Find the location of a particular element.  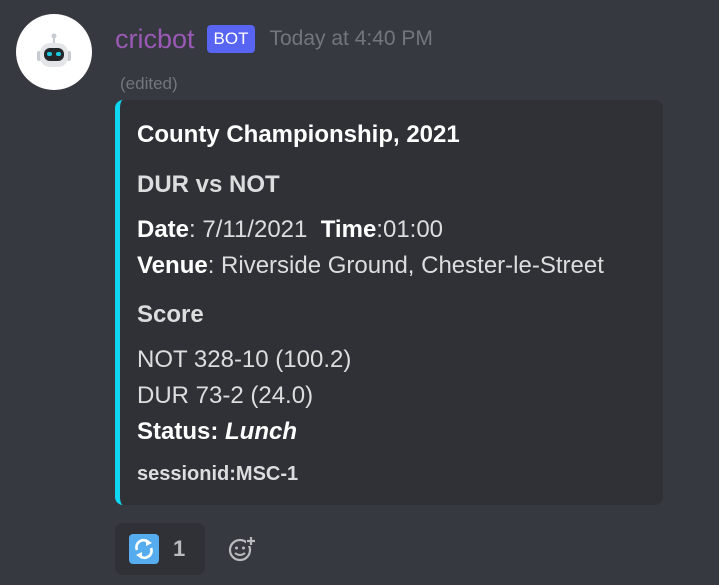

score-line: DUR 73-2 (24.0) is located at coordinates (225, 395).